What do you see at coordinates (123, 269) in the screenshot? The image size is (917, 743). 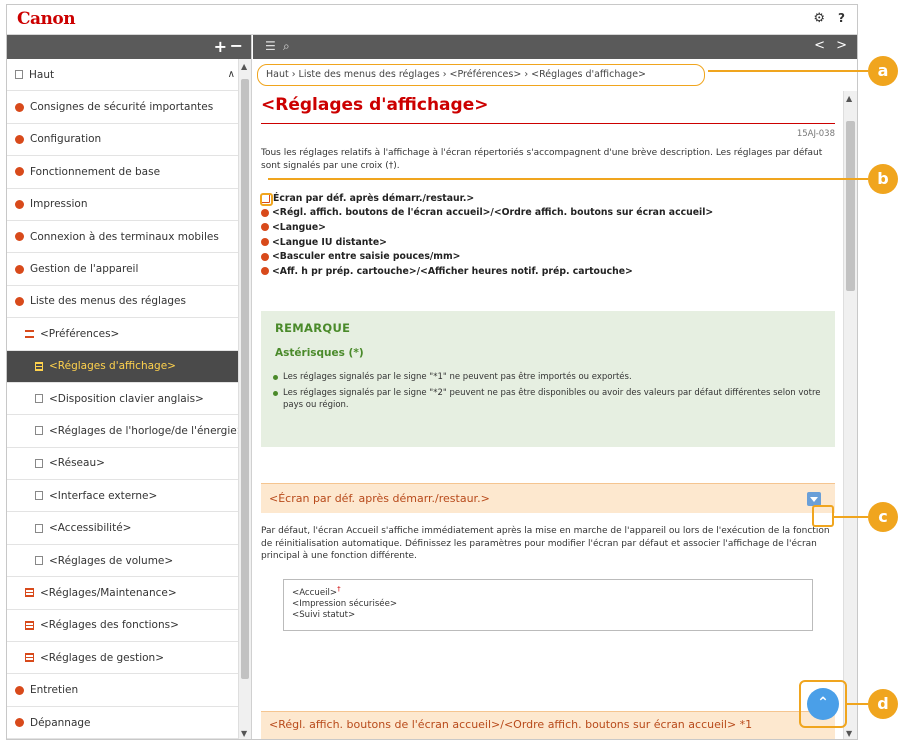 I see `sidebar-item: Gestion de l'appareil` at bounding box center [123, 269].